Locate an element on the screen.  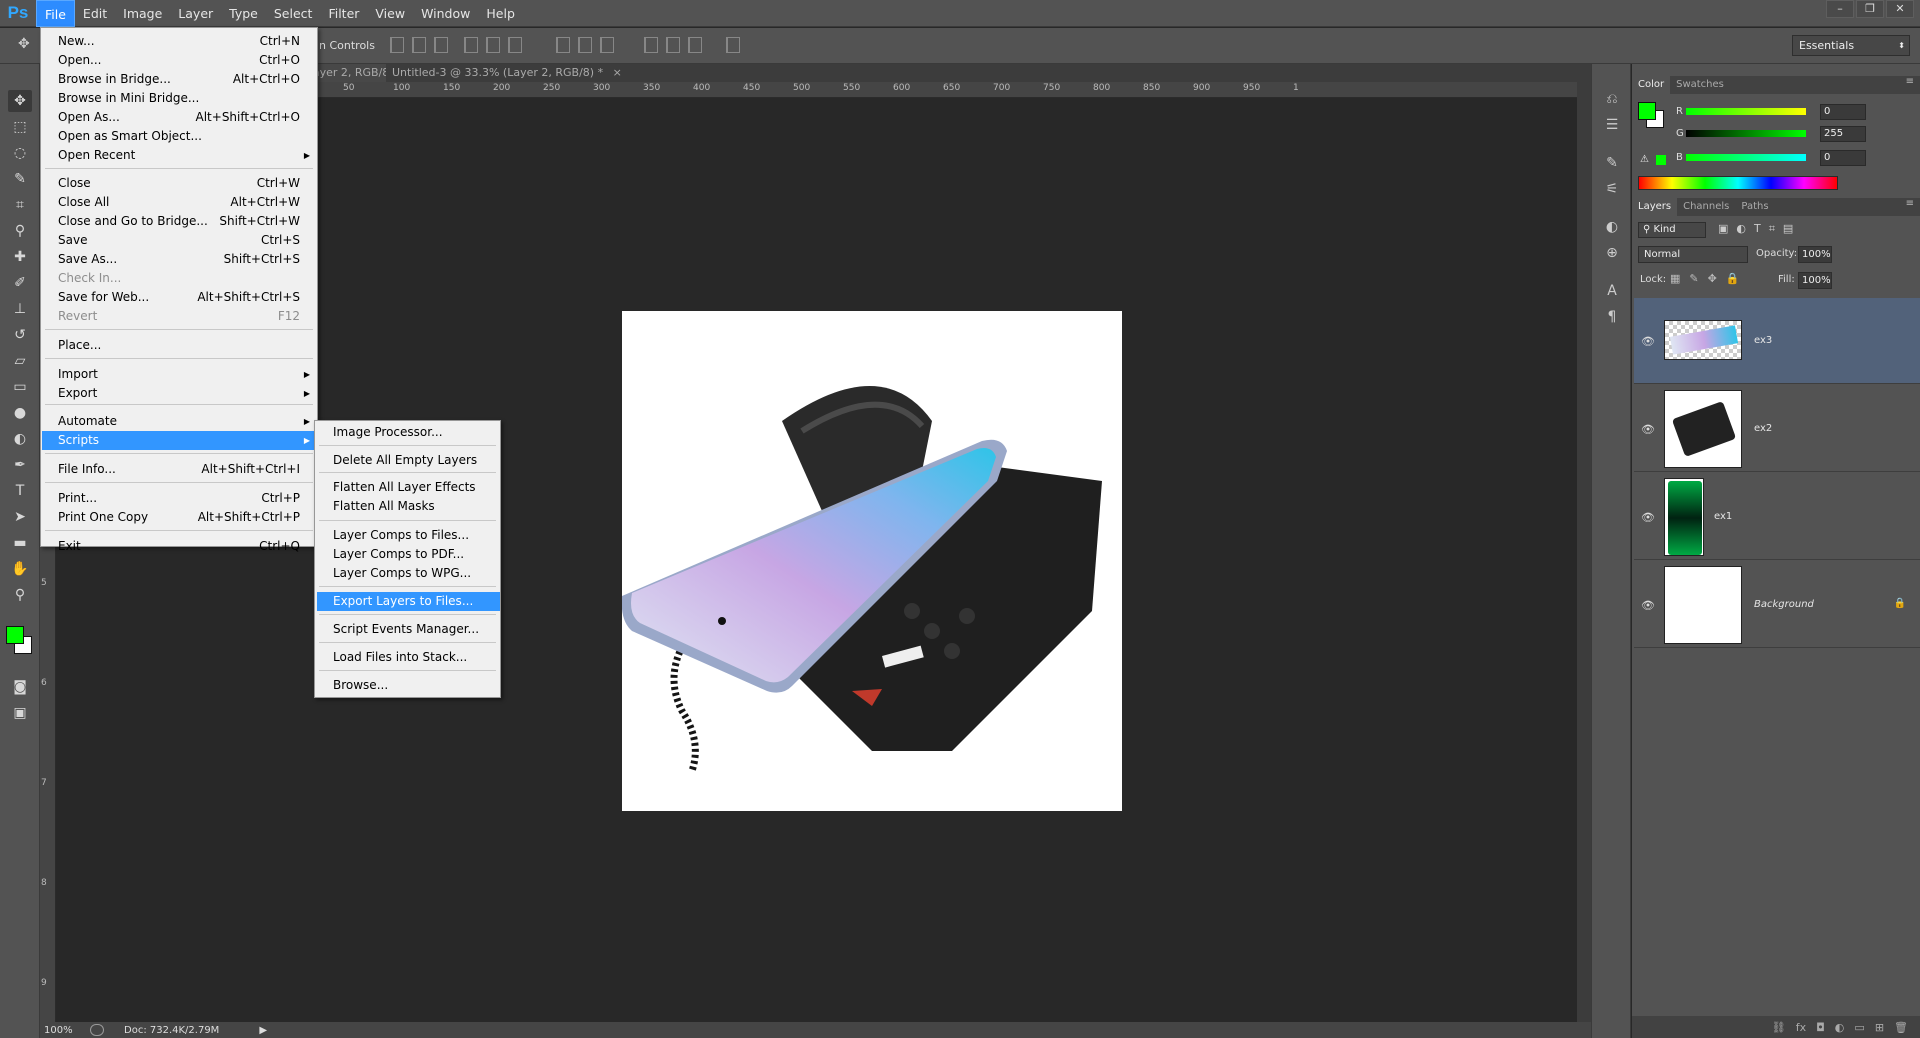
paragraph-panel-icon: ¶ is located at coordinates (1612, 317).